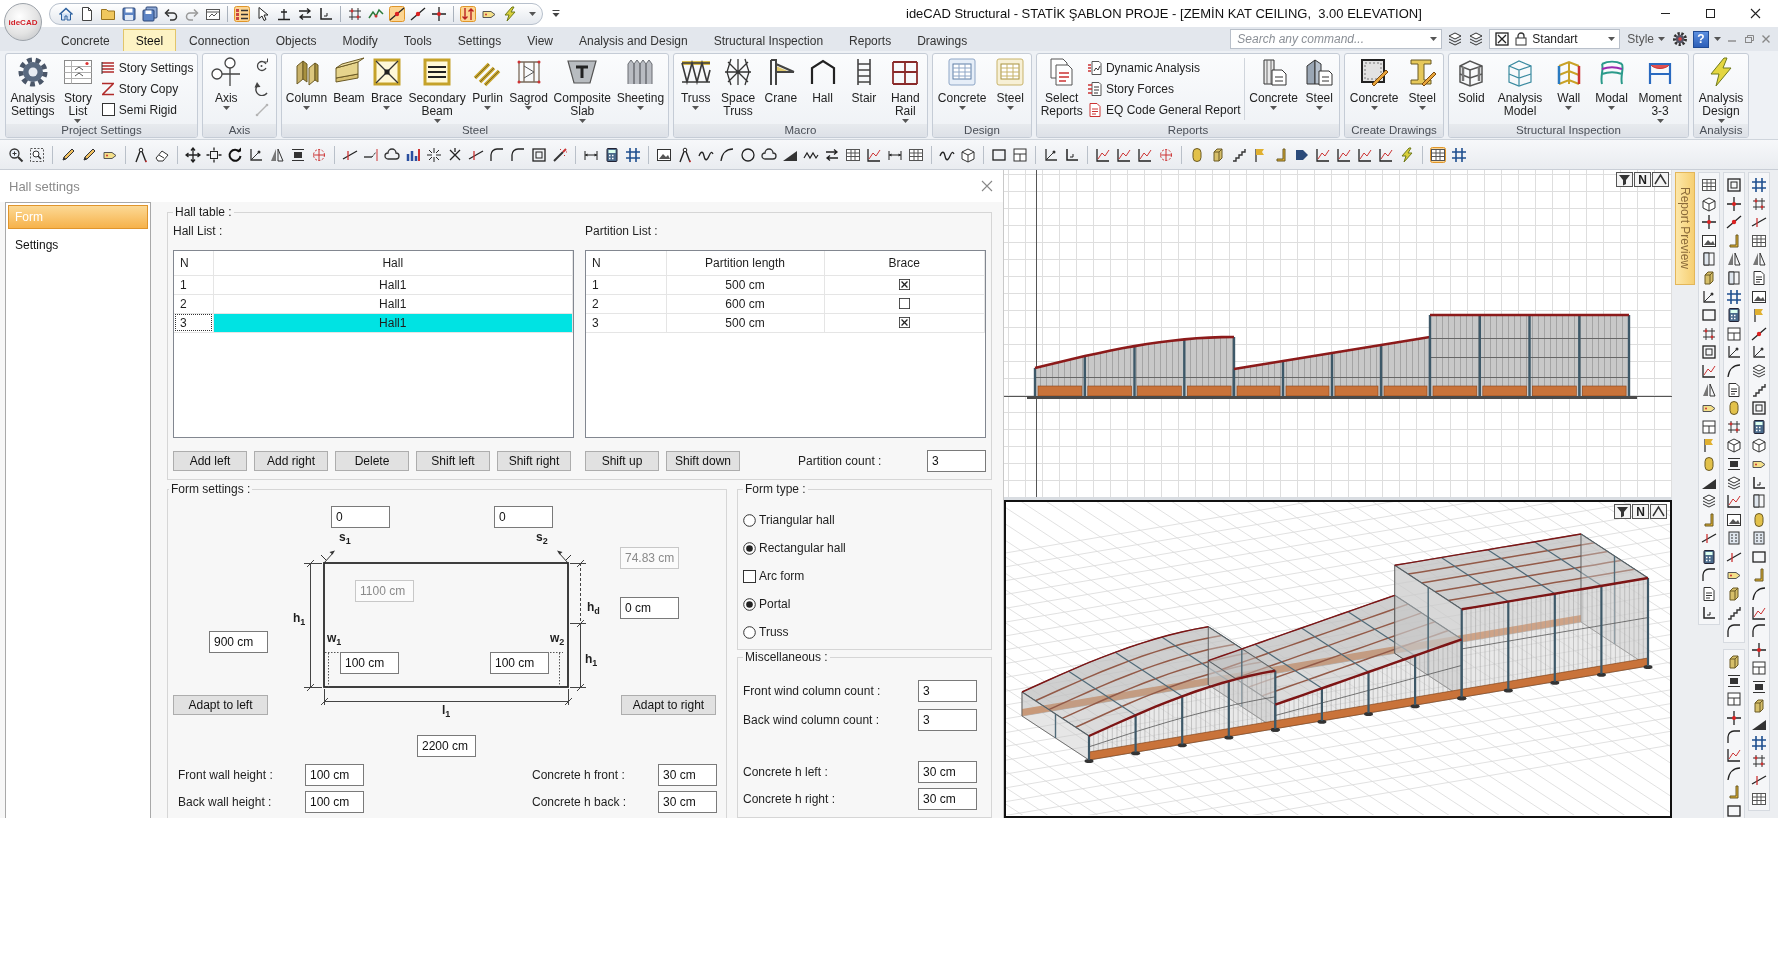 This screenshot has width=1778, height=972. I want to click on crosshair-icon, so click(319, 154).